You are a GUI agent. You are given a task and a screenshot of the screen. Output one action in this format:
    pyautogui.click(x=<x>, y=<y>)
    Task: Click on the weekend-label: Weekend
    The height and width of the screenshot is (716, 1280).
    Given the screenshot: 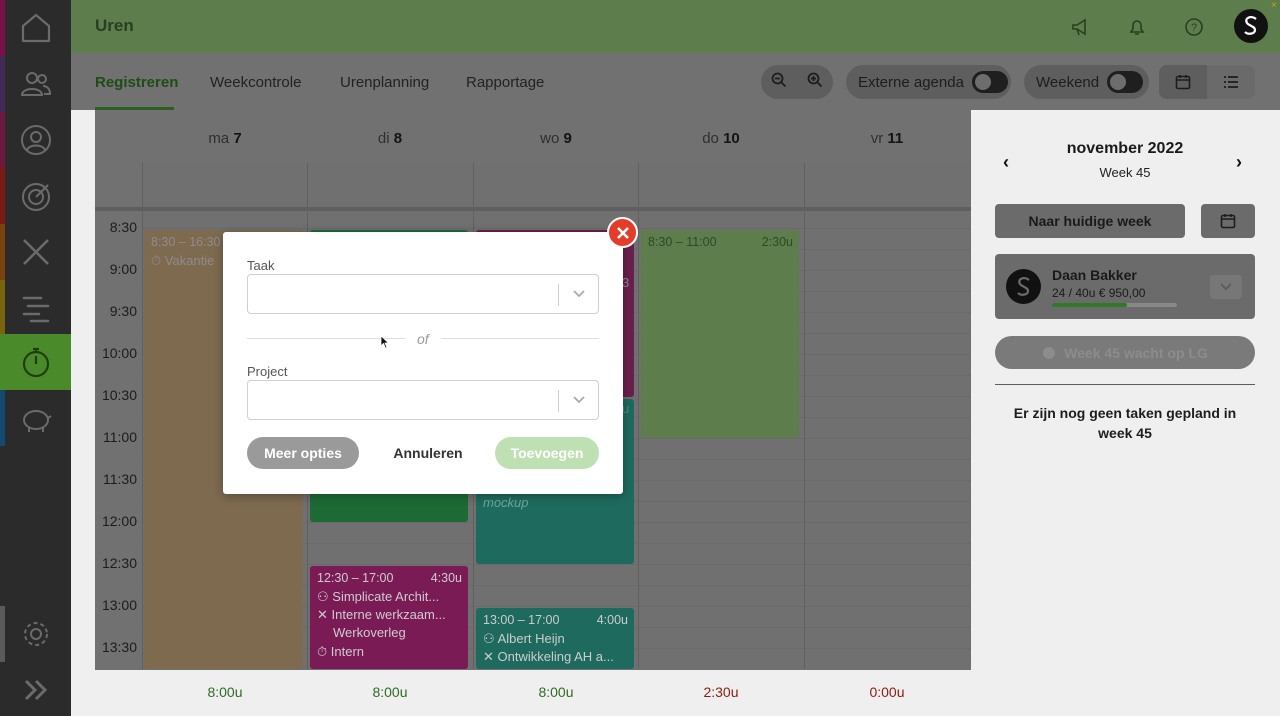 What is the action you would take?
    pyautogui.click(x=1068, y=82)
    